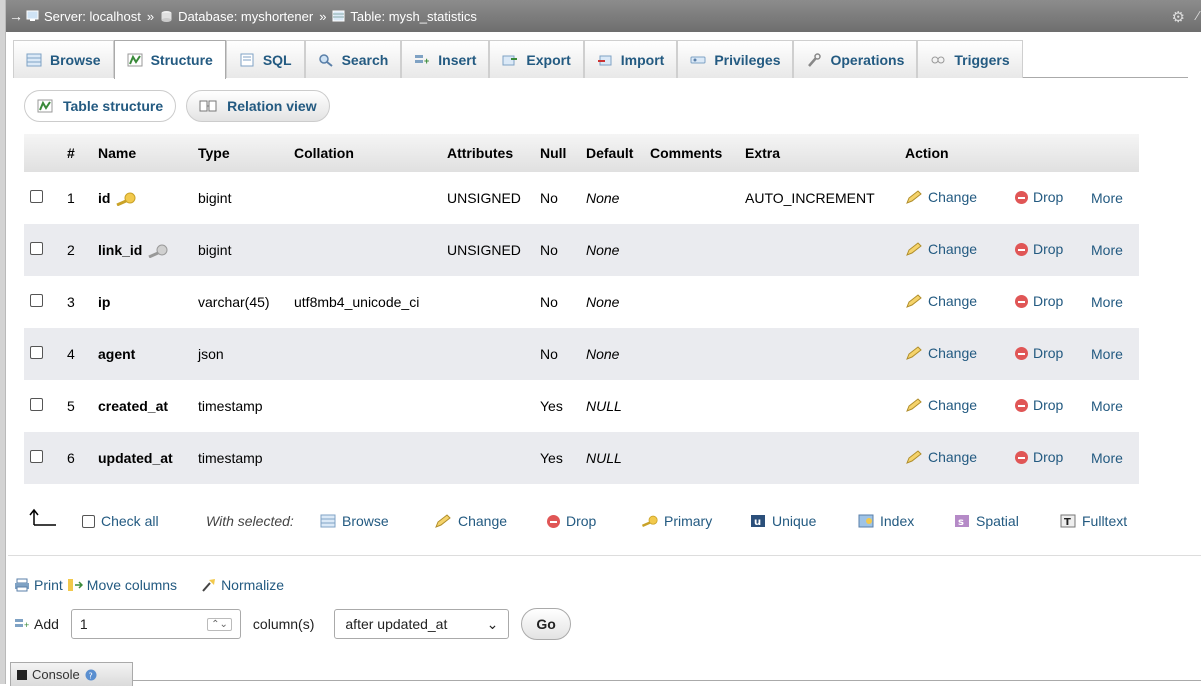 The width and height of the screenshot is (1201, 686). Describe the element at coordinates (142, 302) in the screenshot. I see `row-name: ip` at that location.